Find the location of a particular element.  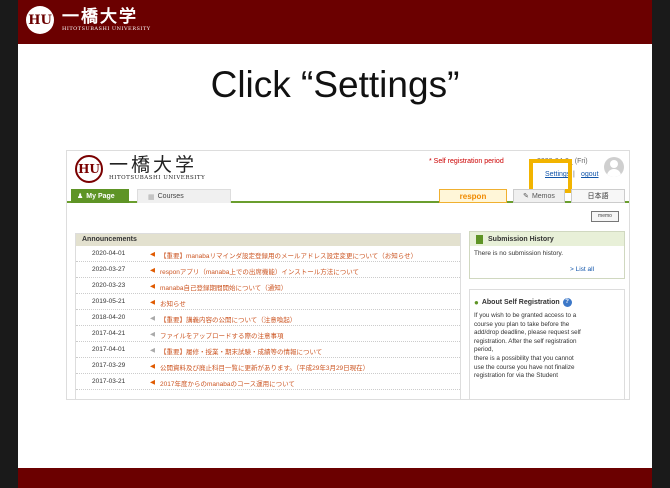

list-item: 2017-04-21 ◀ ファイルをアップロードする際の注意事項 is located at coordinates (268, 334).